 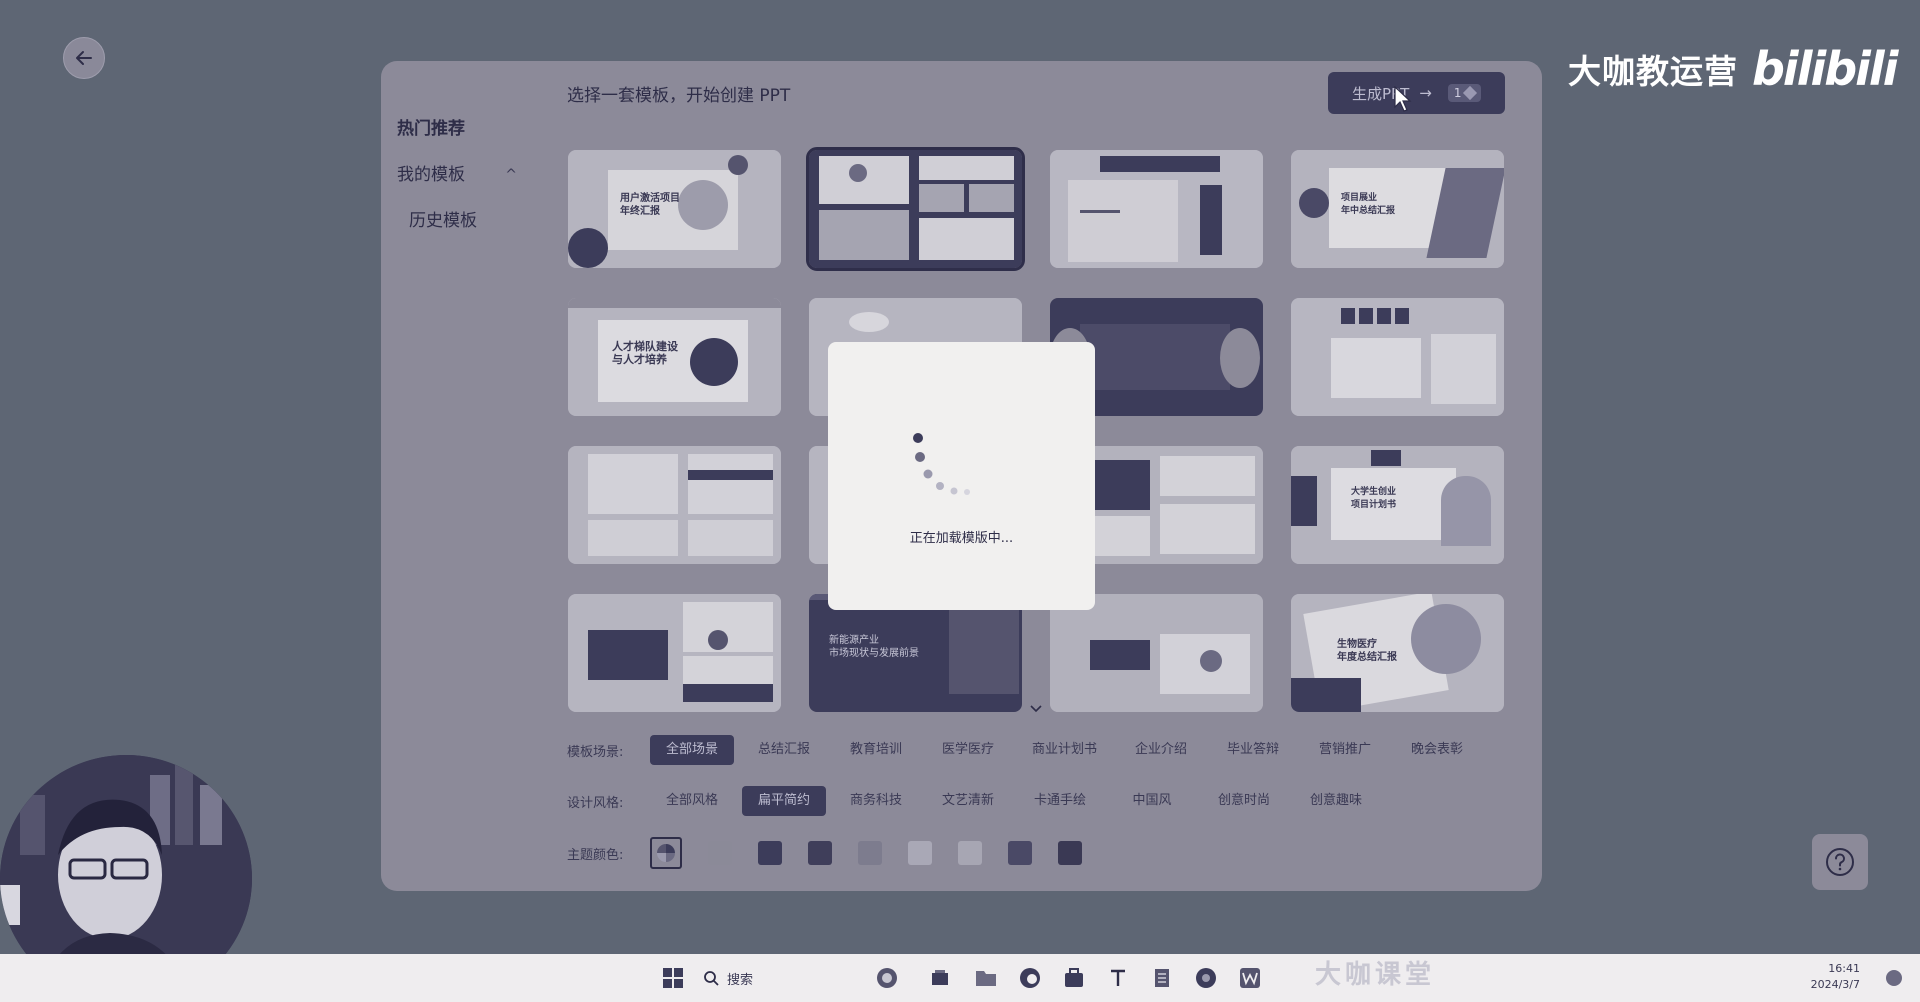 What do you see at coordinates (1368, 204) in the screenshot?
I see `template-caption: 项目展业 年中总结汇报` at bounding box center [1368, 204].